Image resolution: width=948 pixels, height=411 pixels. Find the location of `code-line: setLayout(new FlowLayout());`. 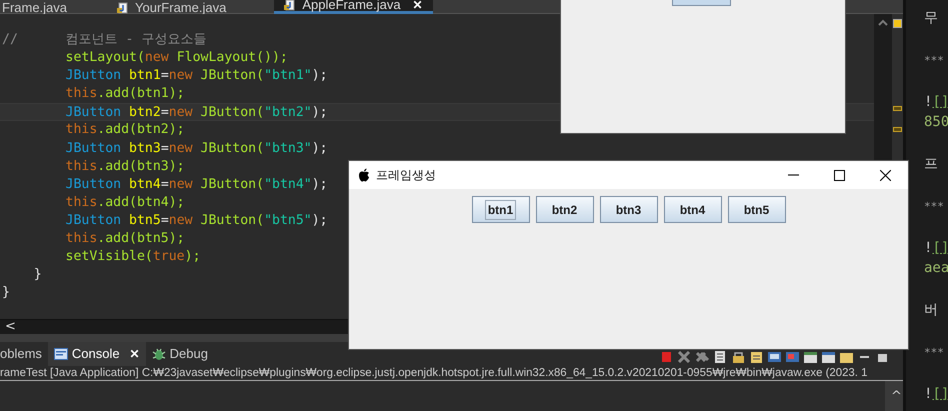

code-line: setLayout(new FlowLayout()); is located at coordinates (176, 57).